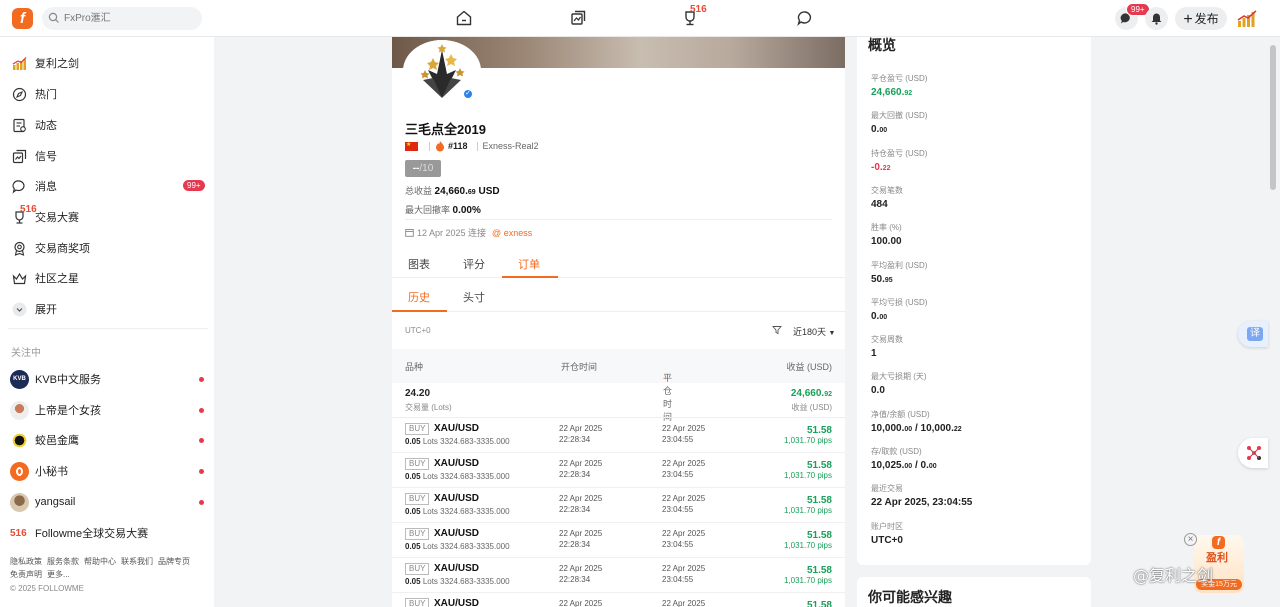  What do you see at coordinates (474, 297) in the screenshot?
I see `tab-positions: 头寸` at bounding box center [474, 297].